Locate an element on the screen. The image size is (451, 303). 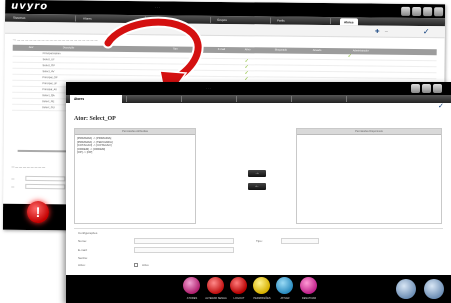
active-checkbox is located at coordinates (136, 265).